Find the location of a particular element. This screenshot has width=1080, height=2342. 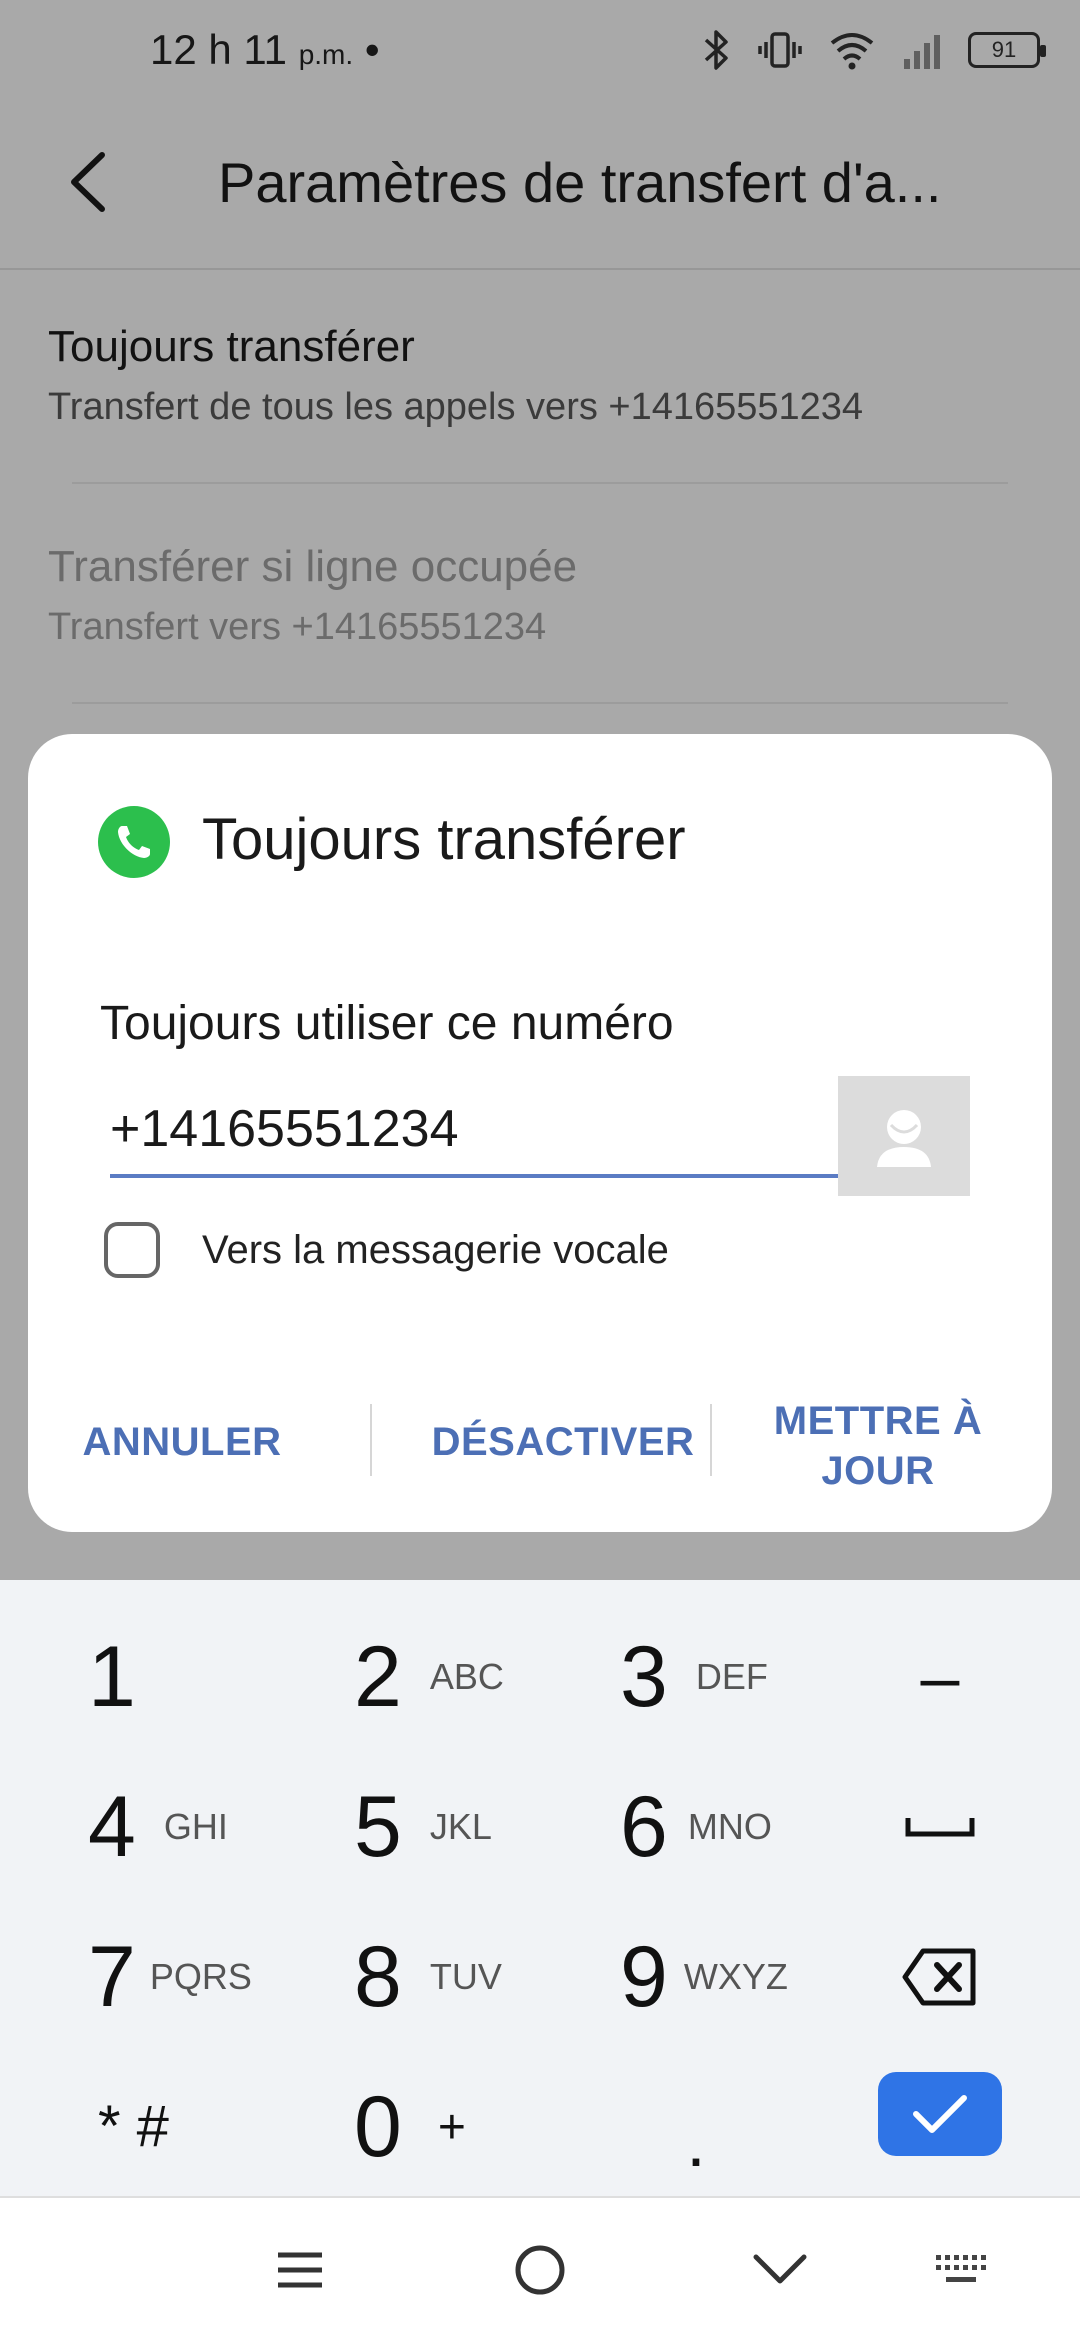

key-digit: 8 is located at coordinates (378, 1977).